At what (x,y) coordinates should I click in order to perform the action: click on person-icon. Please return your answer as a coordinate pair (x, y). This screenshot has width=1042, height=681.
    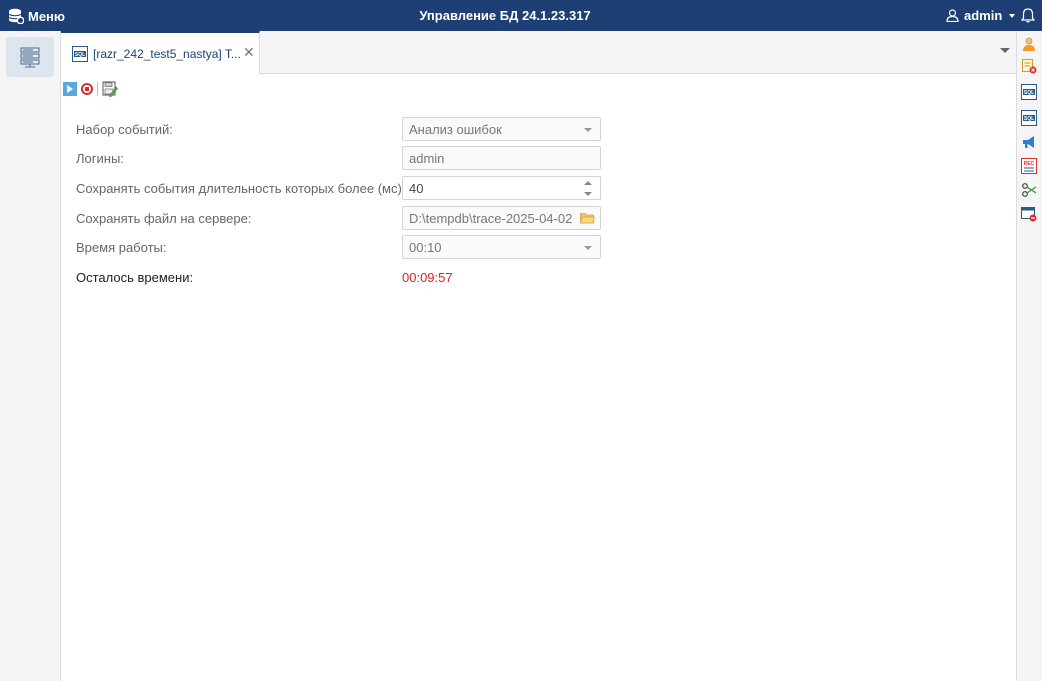
    Looking at the image, I should click on (1029, 44).